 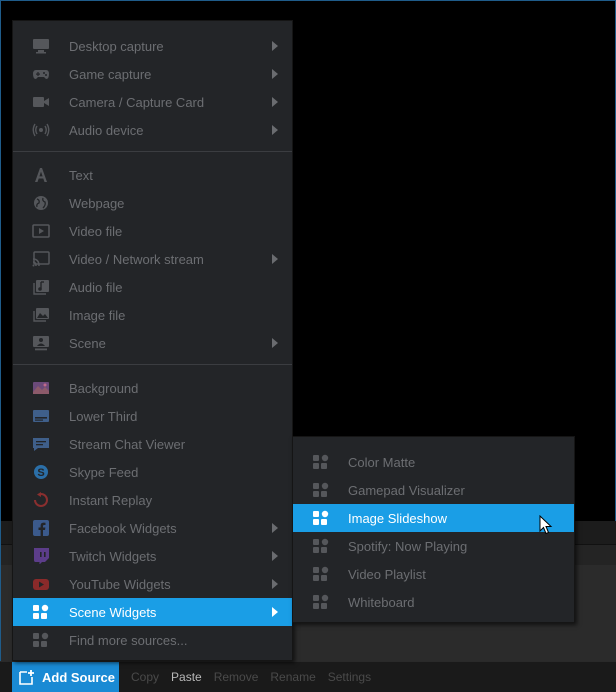 I want to click on menu-item-label: Color Matte, so click(x=382, y=462).